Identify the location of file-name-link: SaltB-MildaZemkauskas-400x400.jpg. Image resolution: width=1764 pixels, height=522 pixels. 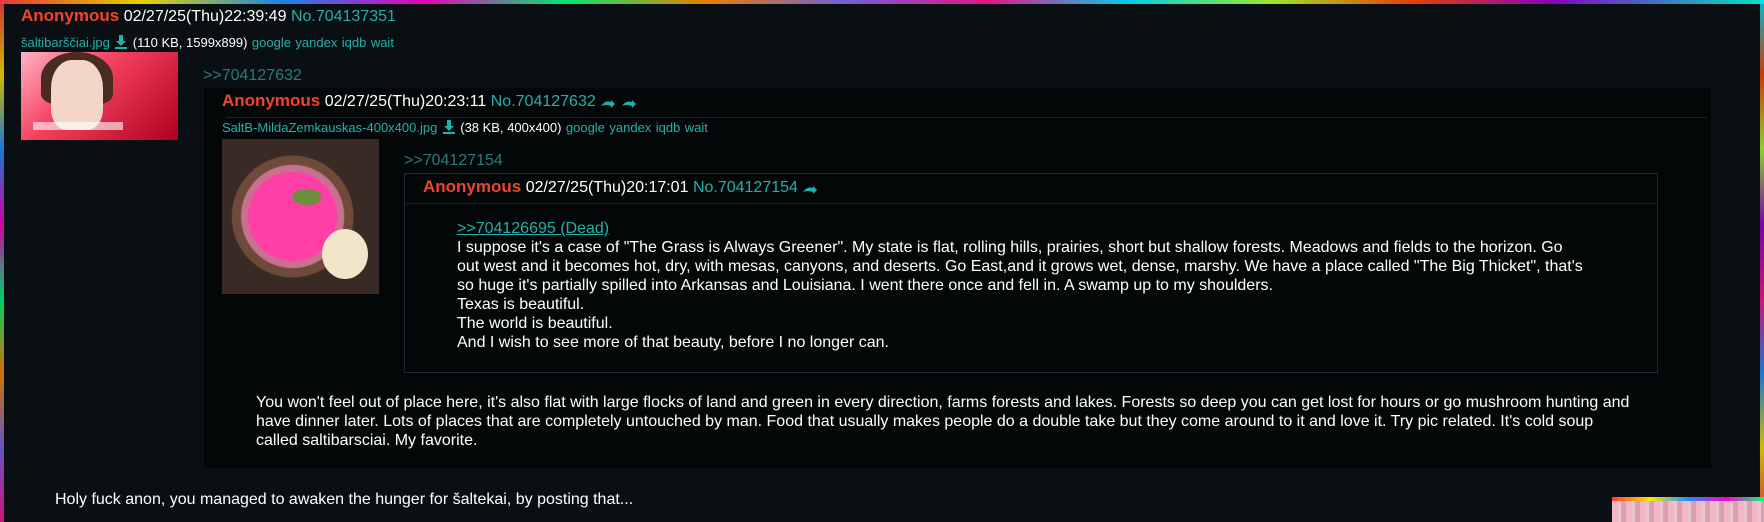
(329, 127).